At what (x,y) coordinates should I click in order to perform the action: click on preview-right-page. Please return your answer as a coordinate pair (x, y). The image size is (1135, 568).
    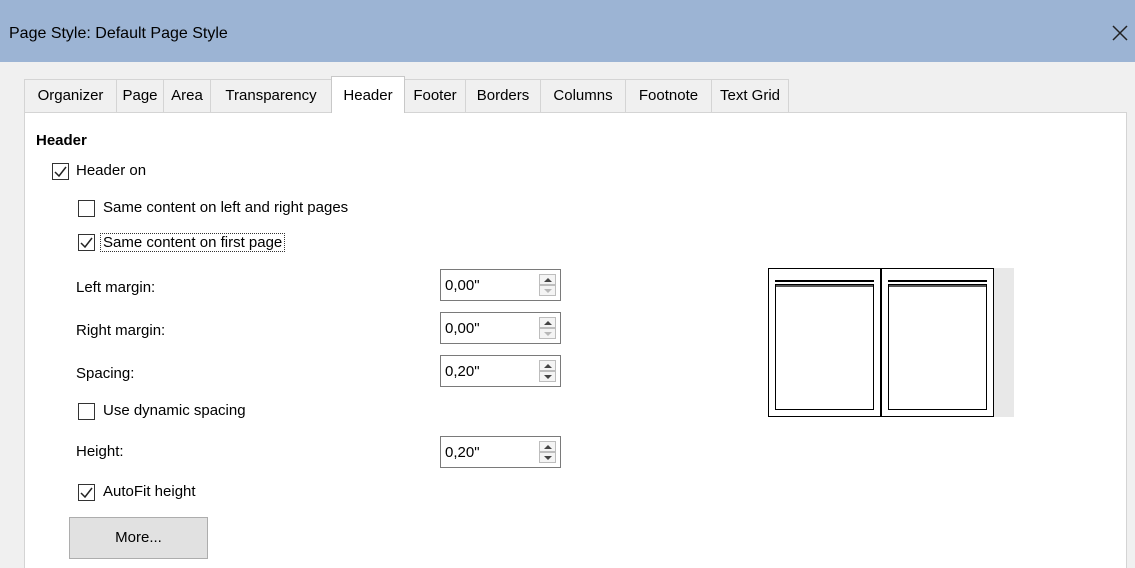
    Looking at the image, I should click on (937, 342).